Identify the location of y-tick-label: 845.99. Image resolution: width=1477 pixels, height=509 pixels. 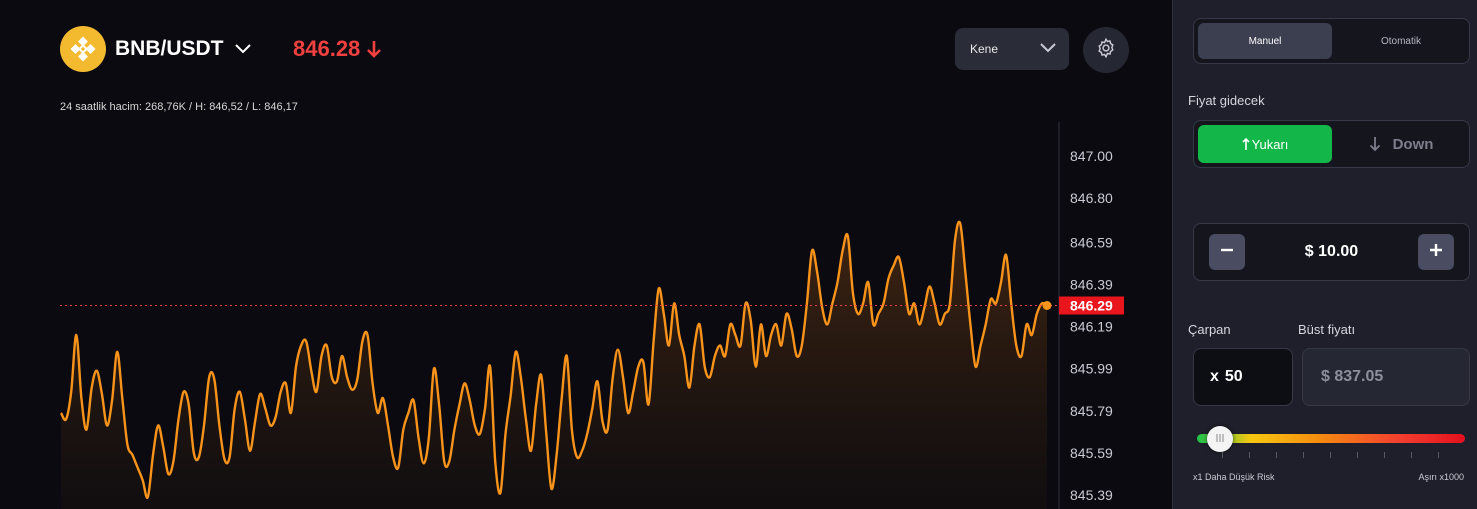
(1091, 369).